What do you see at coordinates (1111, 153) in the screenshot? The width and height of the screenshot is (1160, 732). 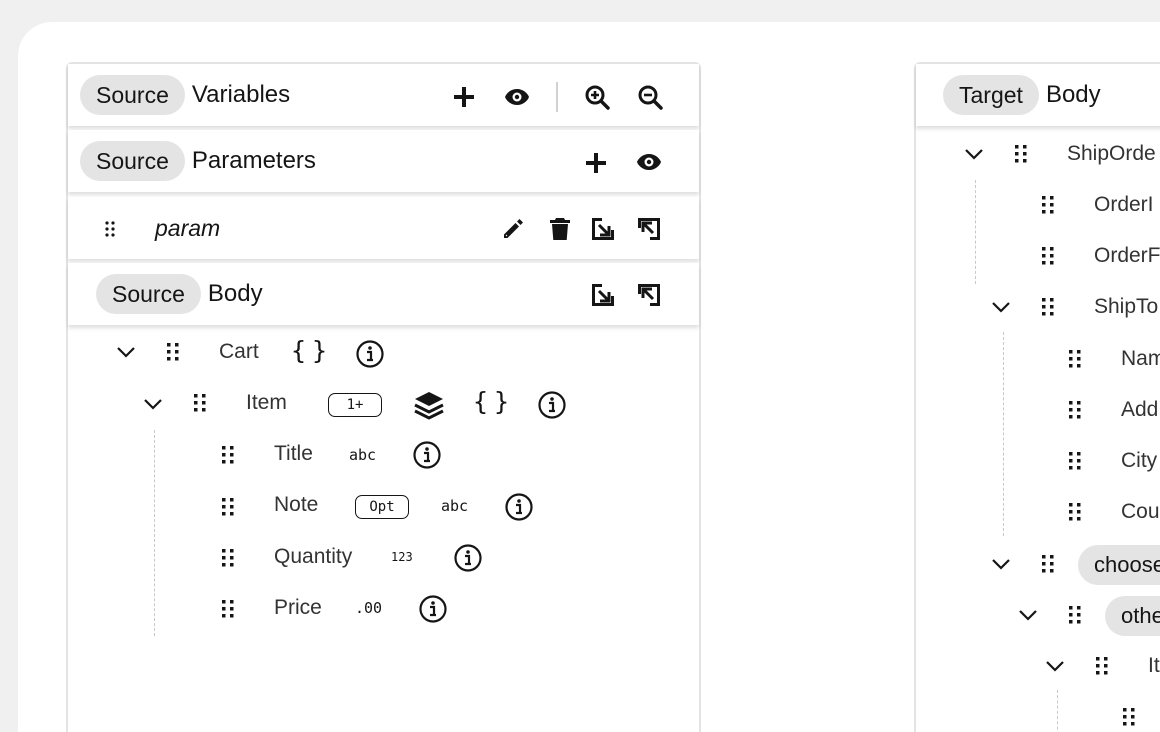 I see `node-label: ShipOrde` at bounding box center [1111, 153].